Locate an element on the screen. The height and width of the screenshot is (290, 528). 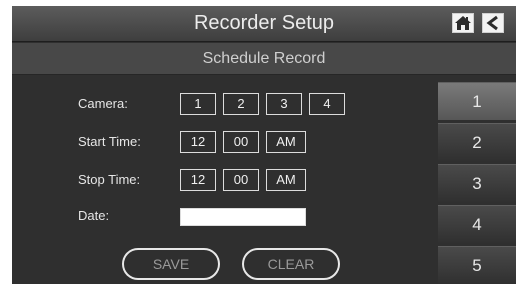
camera-option-2: 2 is located at coordinates (241, 104).